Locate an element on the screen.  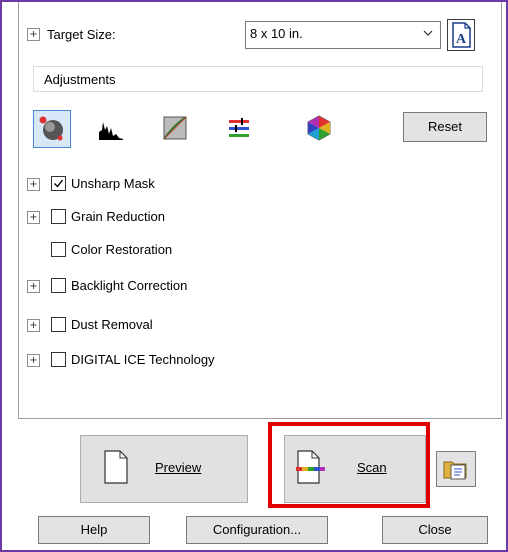
document-icon: A is located at coordinates (461, 35).